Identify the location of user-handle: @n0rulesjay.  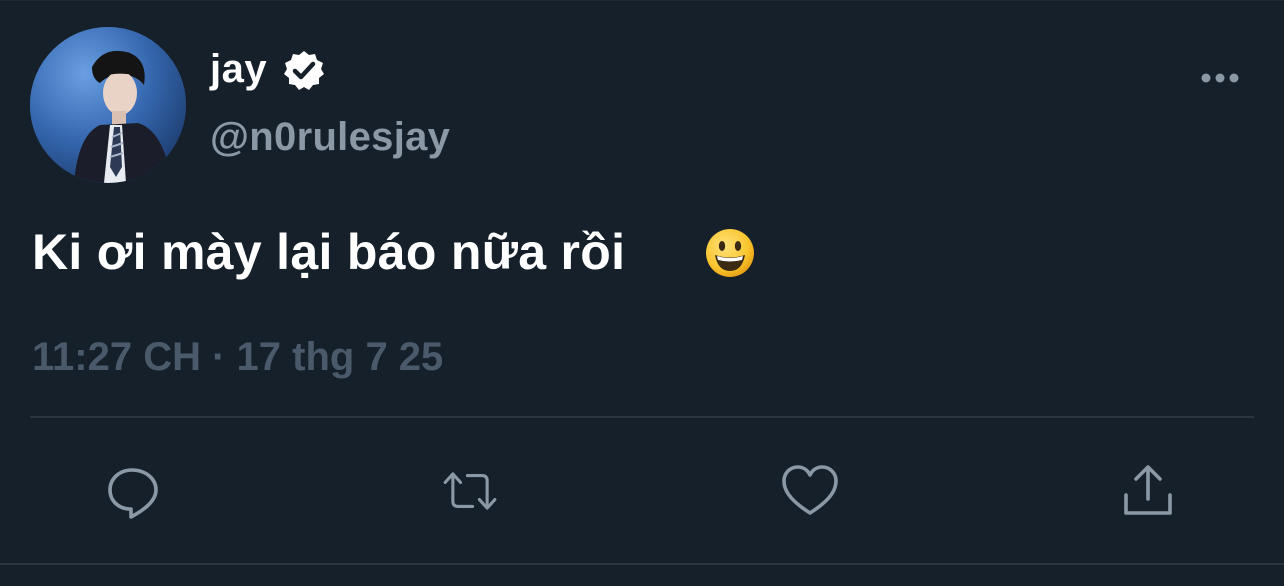
(330, 137).